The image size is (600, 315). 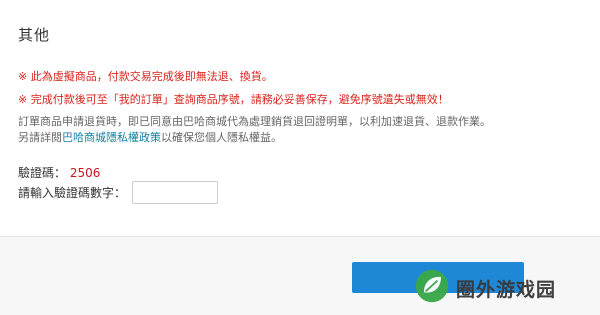 What do you see at coordinates (506, 289) in the screenshot?
I see `watermark-text: 圈外游戏园` at bounding box center [506, 289].